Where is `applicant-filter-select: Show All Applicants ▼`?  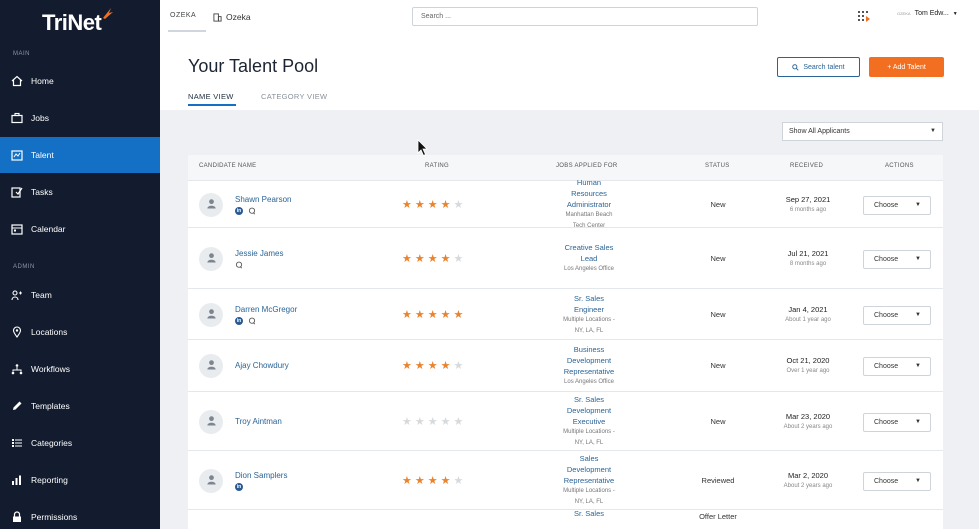 applicant-filter-select: Show All Applicants ▼ is located at coordinates (862, 131).